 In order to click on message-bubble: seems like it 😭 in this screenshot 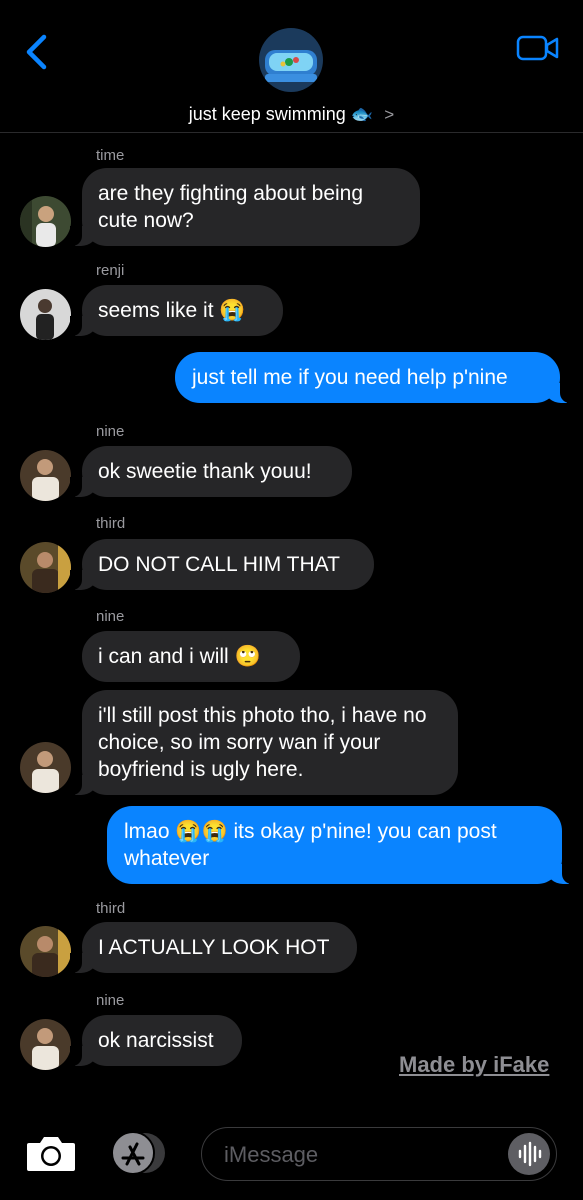, I will do `click(176, 310)`.